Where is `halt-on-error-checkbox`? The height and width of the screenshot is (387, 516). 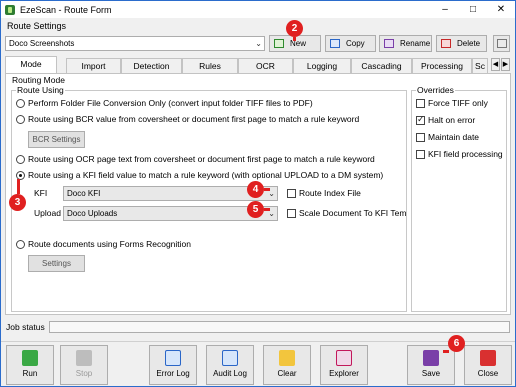 halt-on-error-checkbox is located at coordinates (420, 119).